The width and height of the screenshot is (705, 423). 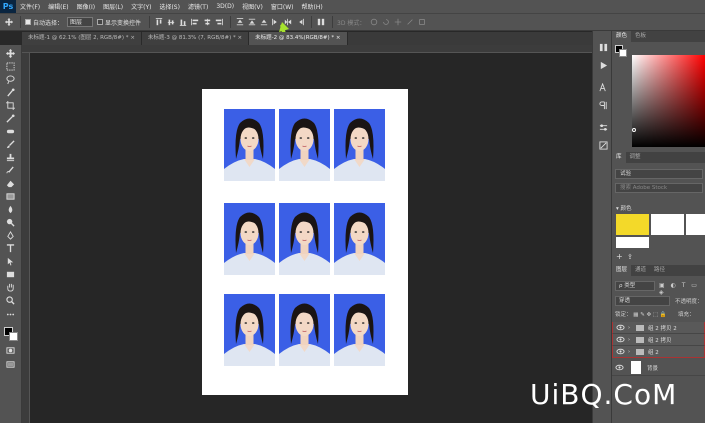 What do you see at coordinates (624, 208) in the screenshot?
I see `library-section-colors: ▾ 颜色` at bounding box center [624, 208].